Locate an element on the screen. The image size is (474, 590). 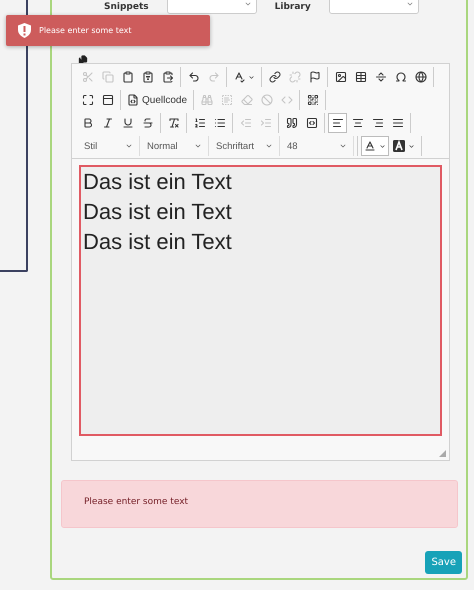
resize-grip-icon is located at coordinates (442, 453).